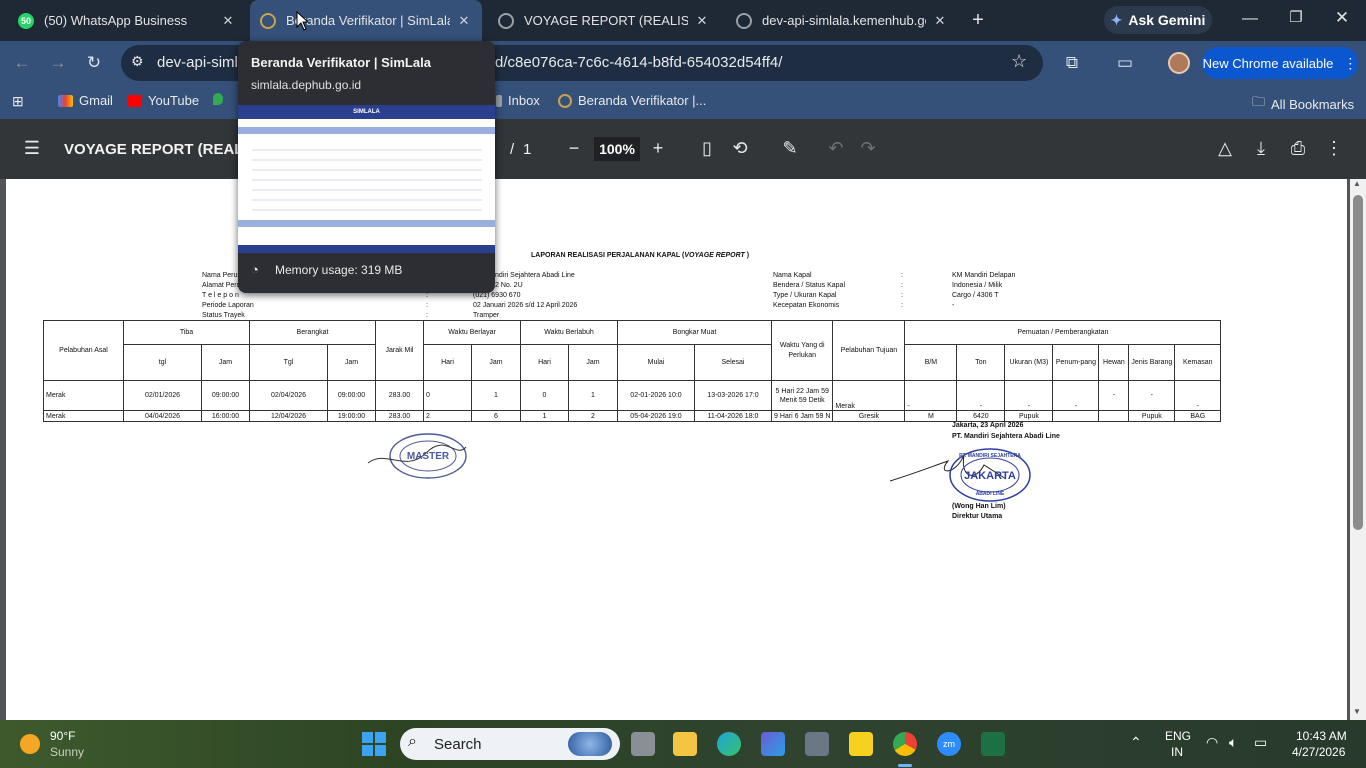 Image resolution: width=1366 pixels, height=768 pixels. I want to click on tab-dev-api: dev-api-simlala.kemenhub.go.id ✕, so click(842, 20).